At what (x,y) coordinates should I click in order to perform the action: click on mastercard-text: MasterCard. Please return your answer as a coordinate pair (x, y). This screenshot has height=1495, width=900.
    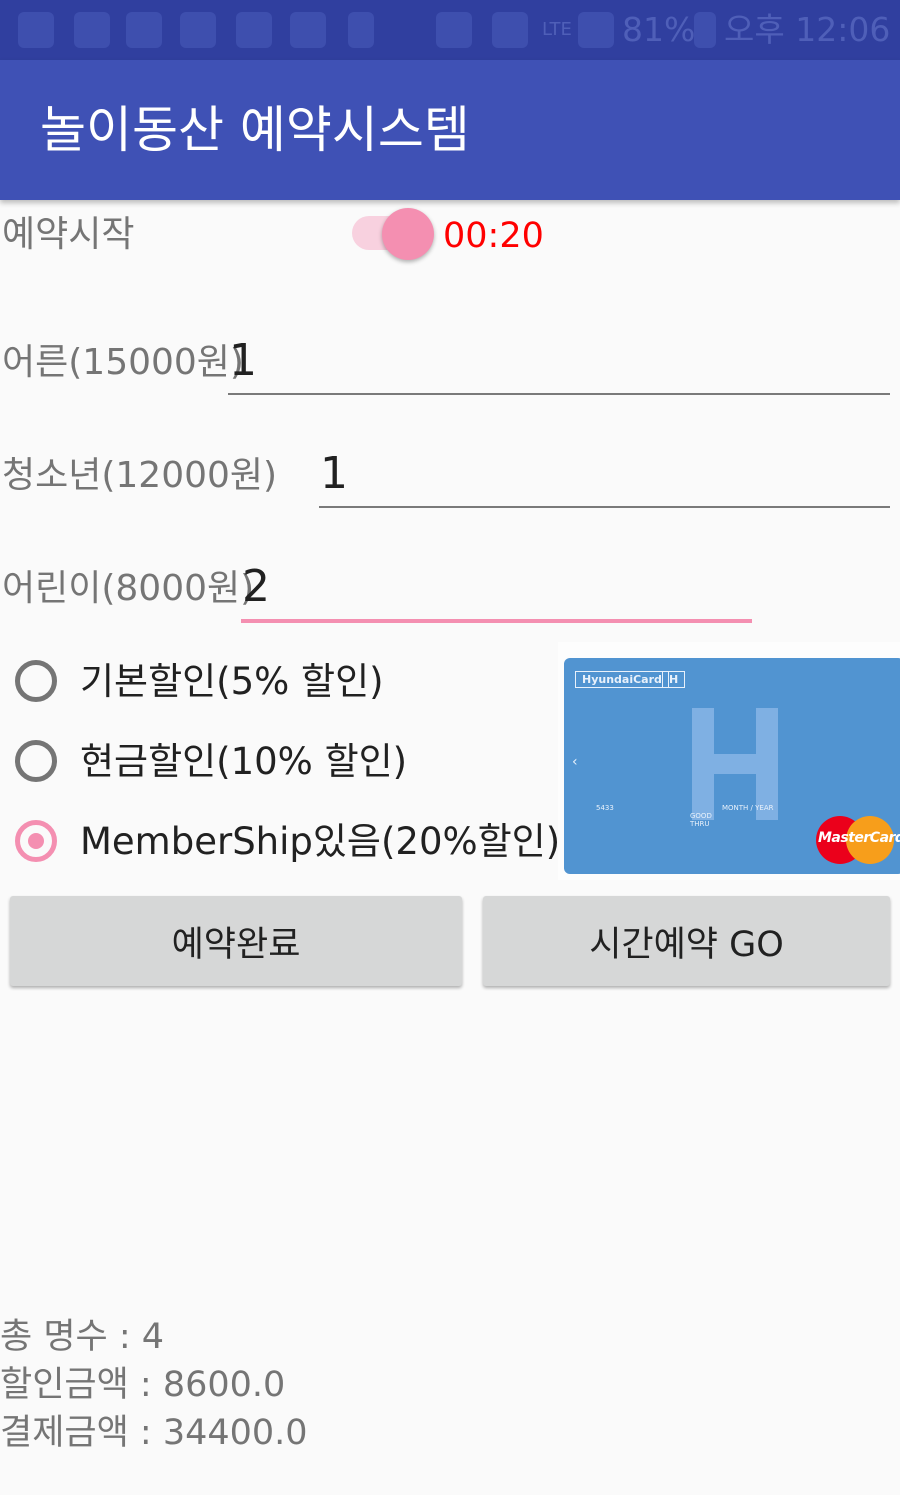
    Looking at the image, I should click on (859, 838).